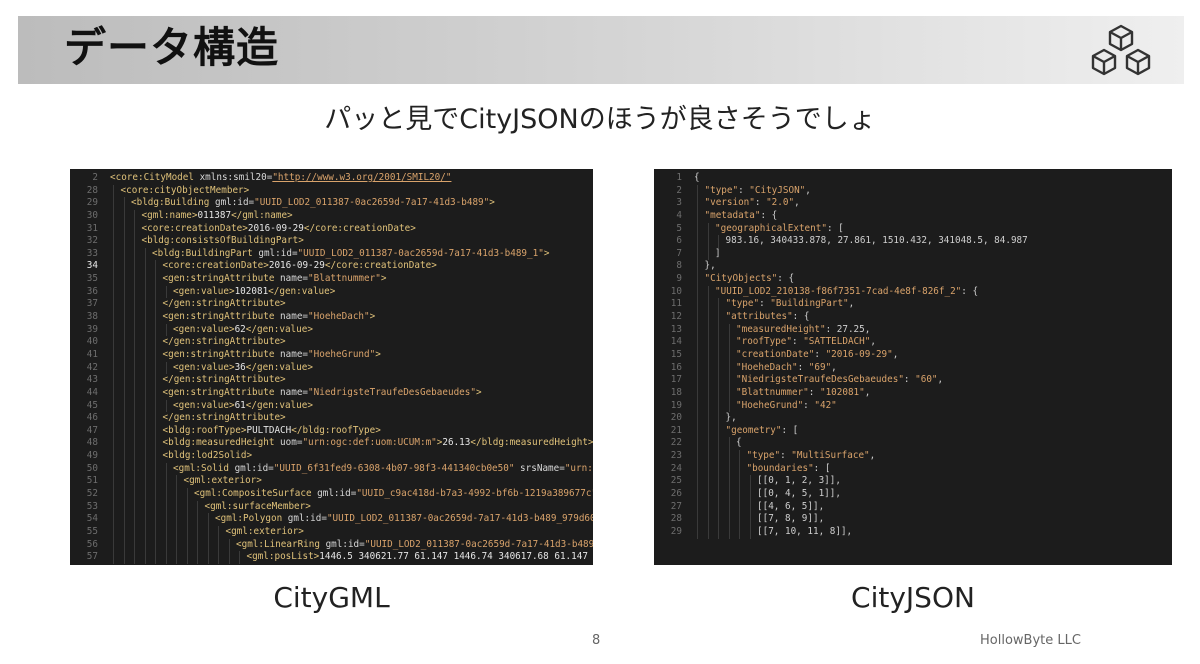 This screenshot has width=1200, height=664. What do you see at coordinates (92, 342) in the screenshot?
I see `line-number: 40` at bounding box center [92, 342].